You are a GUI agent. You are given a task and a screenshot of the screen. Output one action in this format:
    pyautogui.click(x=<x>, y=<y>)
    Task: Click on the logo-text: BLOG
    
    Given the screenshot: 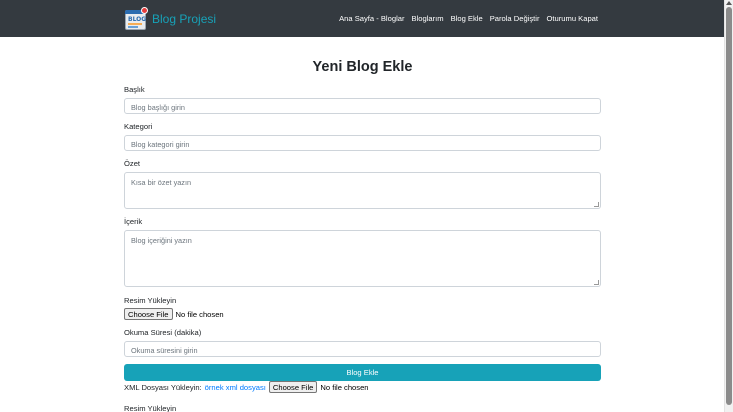 What is the action you would take?
    pyautogui.click(x=137, y=19)
    